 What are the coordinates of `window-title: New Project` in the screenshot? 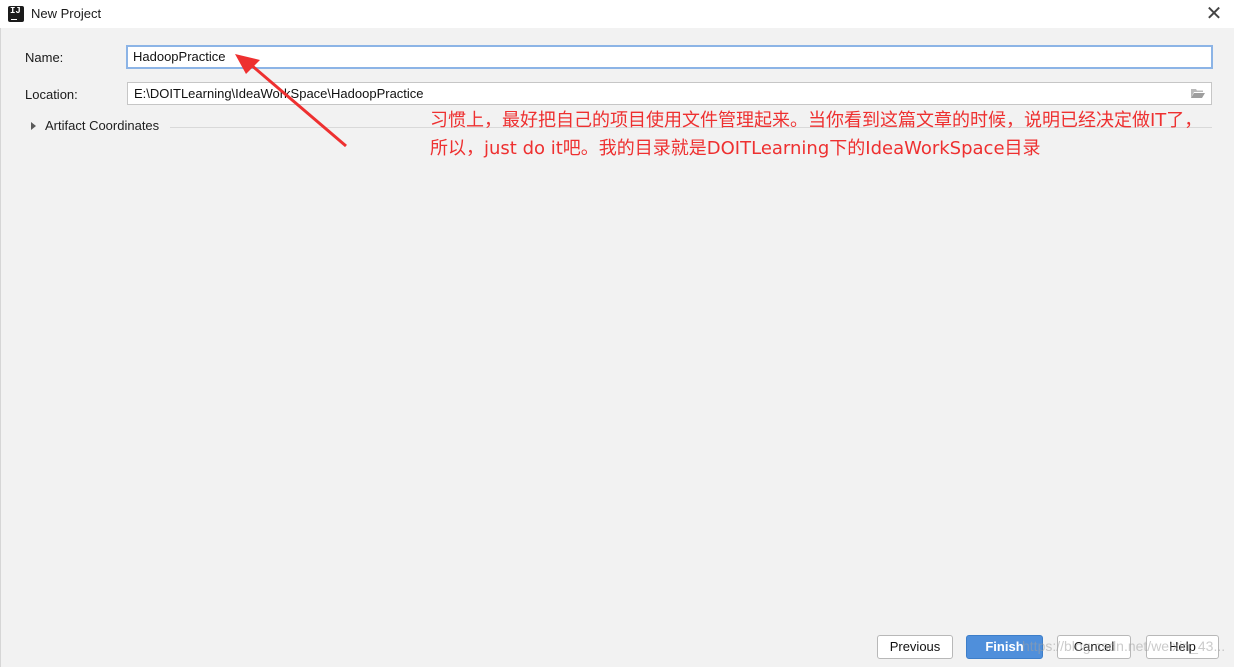 It's located at (66, 13).